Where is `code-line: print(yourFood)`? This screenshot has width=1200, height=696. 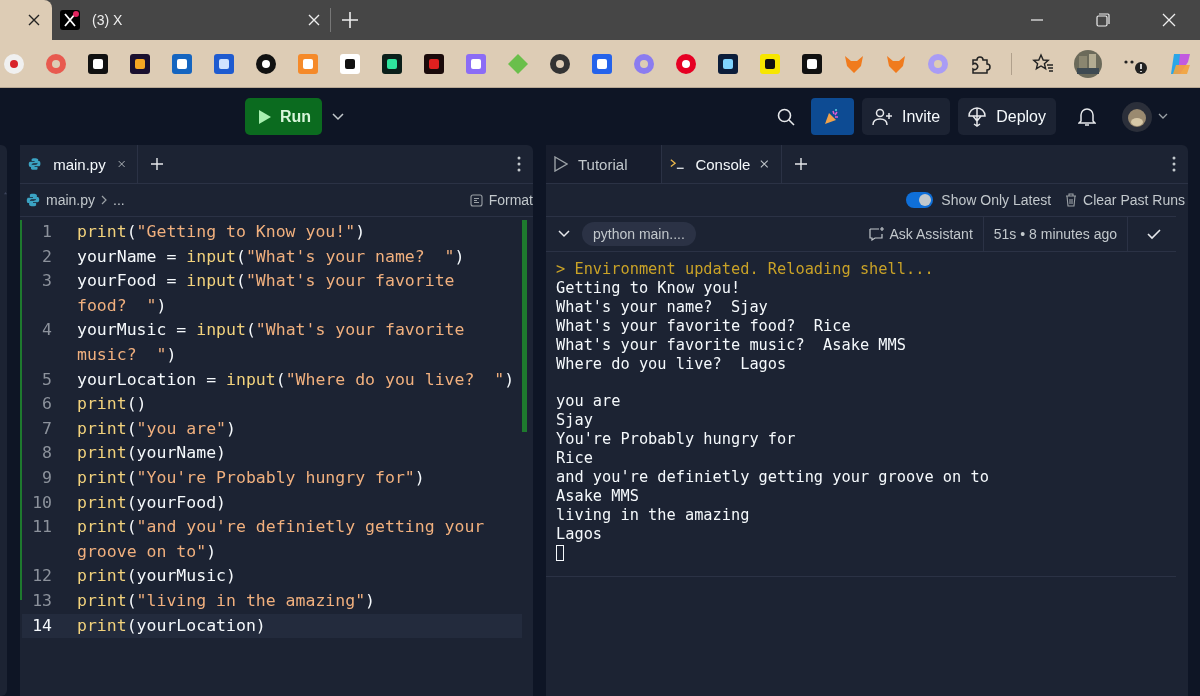 code-line: print(yourFood) is located at coordinates (152, 502).